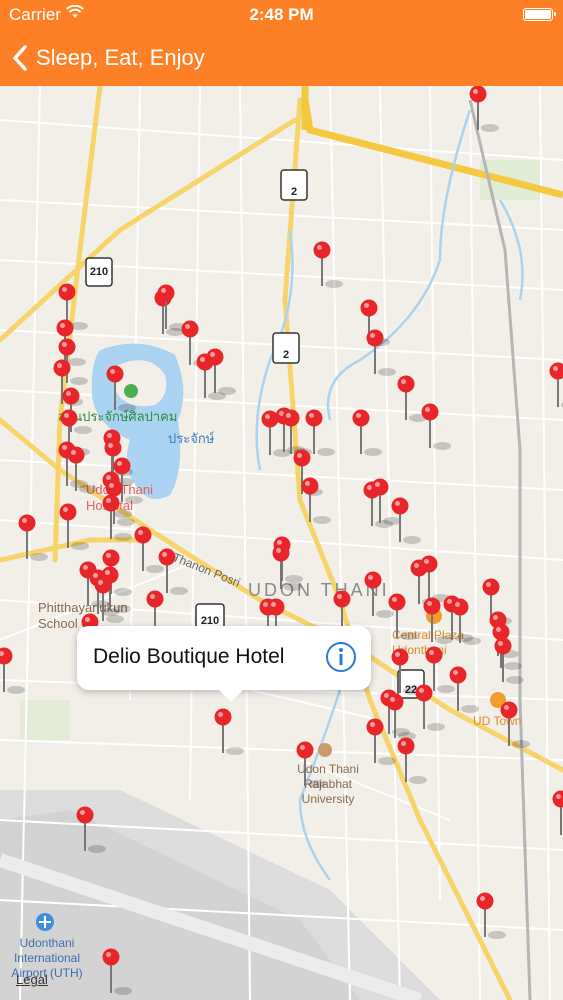 Image resolution: width=563 pixels, height=1000 pixels. Describe the element at coordinates (539, 14) in the screenshot. I see `battery-icon` at that location.